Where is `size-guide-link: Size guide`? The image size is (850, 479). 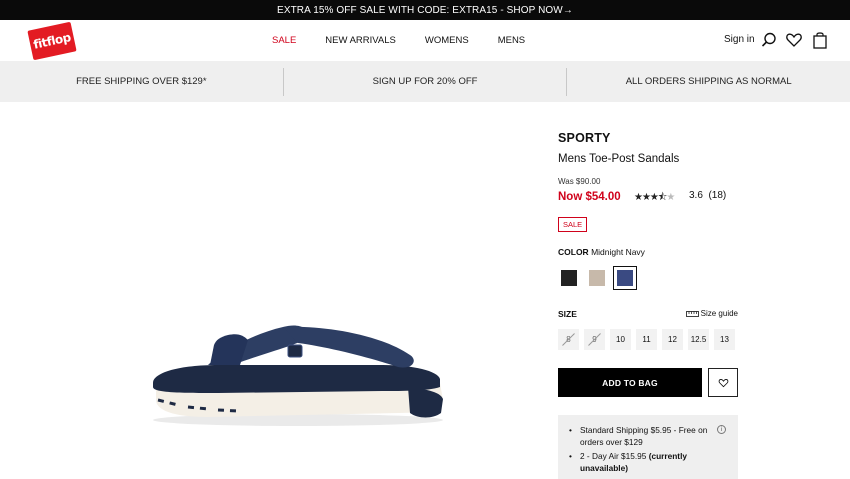
size-guide-link: Size guide is located at coordinates (711, 313).